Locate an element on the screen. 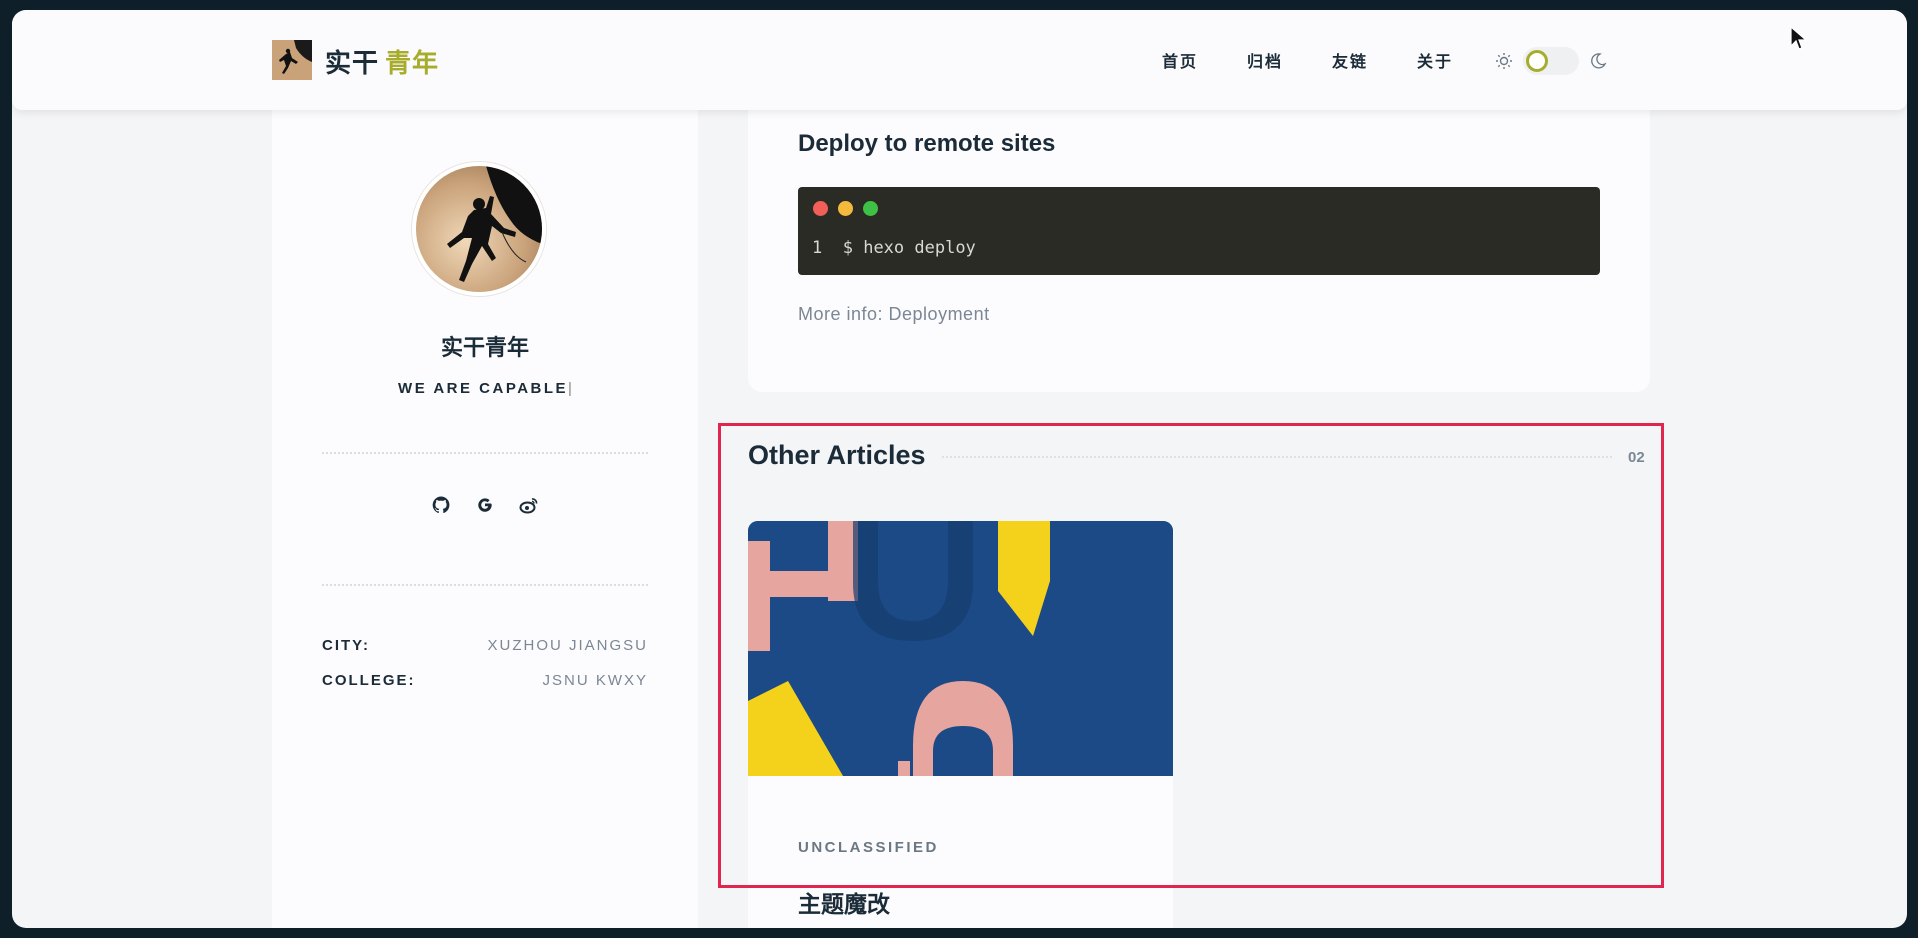  window-dot-red is located at coordinates (820, 208).